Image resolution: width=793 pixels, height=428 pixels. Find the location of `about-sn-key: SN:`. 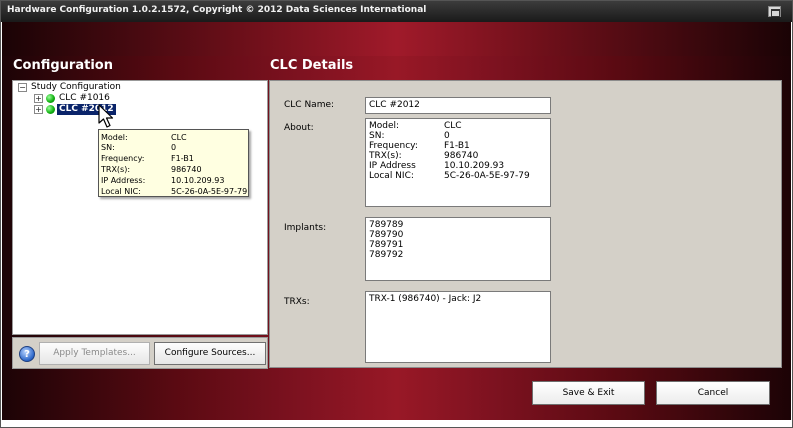

about-sn-key: SN: is located at coordinates (377, 136).